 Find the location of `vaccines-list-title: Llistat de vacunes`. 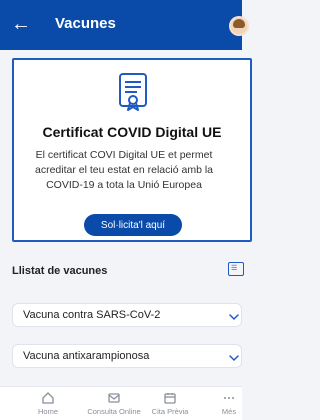

vaccines-list-title: Llistat de vacunes is located at coordinates (60, 271).